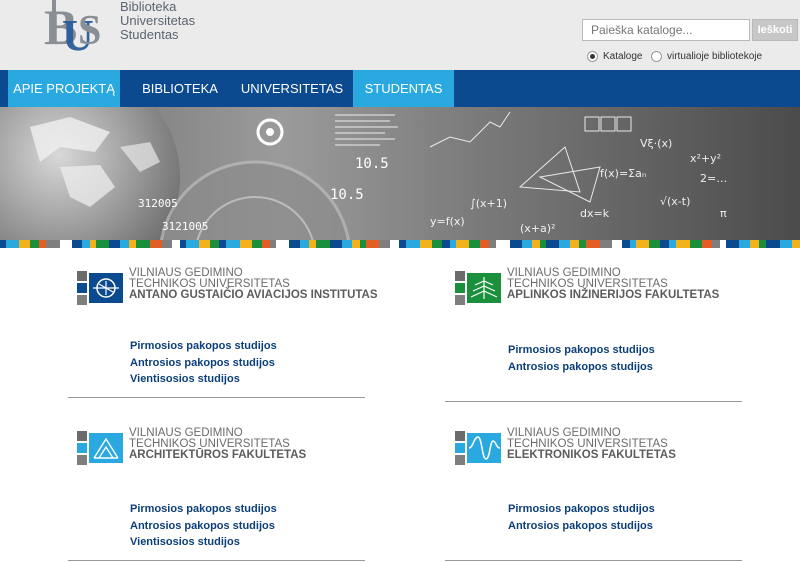 This screenshot has height=562, width=800. What do you see at coordinates (488, 203) in the screenshot?
I see `svg-text: ∫(x+1)` at bounding box center [488, 203].